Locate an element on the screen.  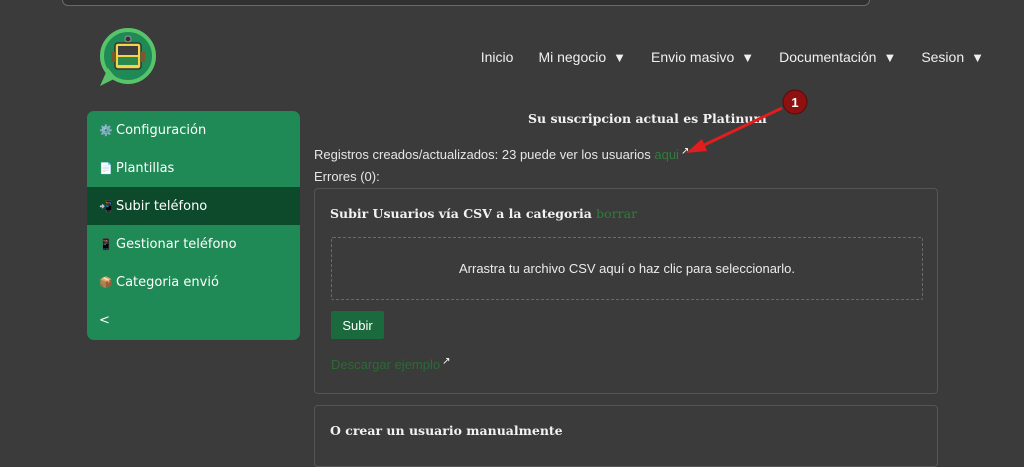
nav-inicio: Inicio is located at coordinates (497, 57).